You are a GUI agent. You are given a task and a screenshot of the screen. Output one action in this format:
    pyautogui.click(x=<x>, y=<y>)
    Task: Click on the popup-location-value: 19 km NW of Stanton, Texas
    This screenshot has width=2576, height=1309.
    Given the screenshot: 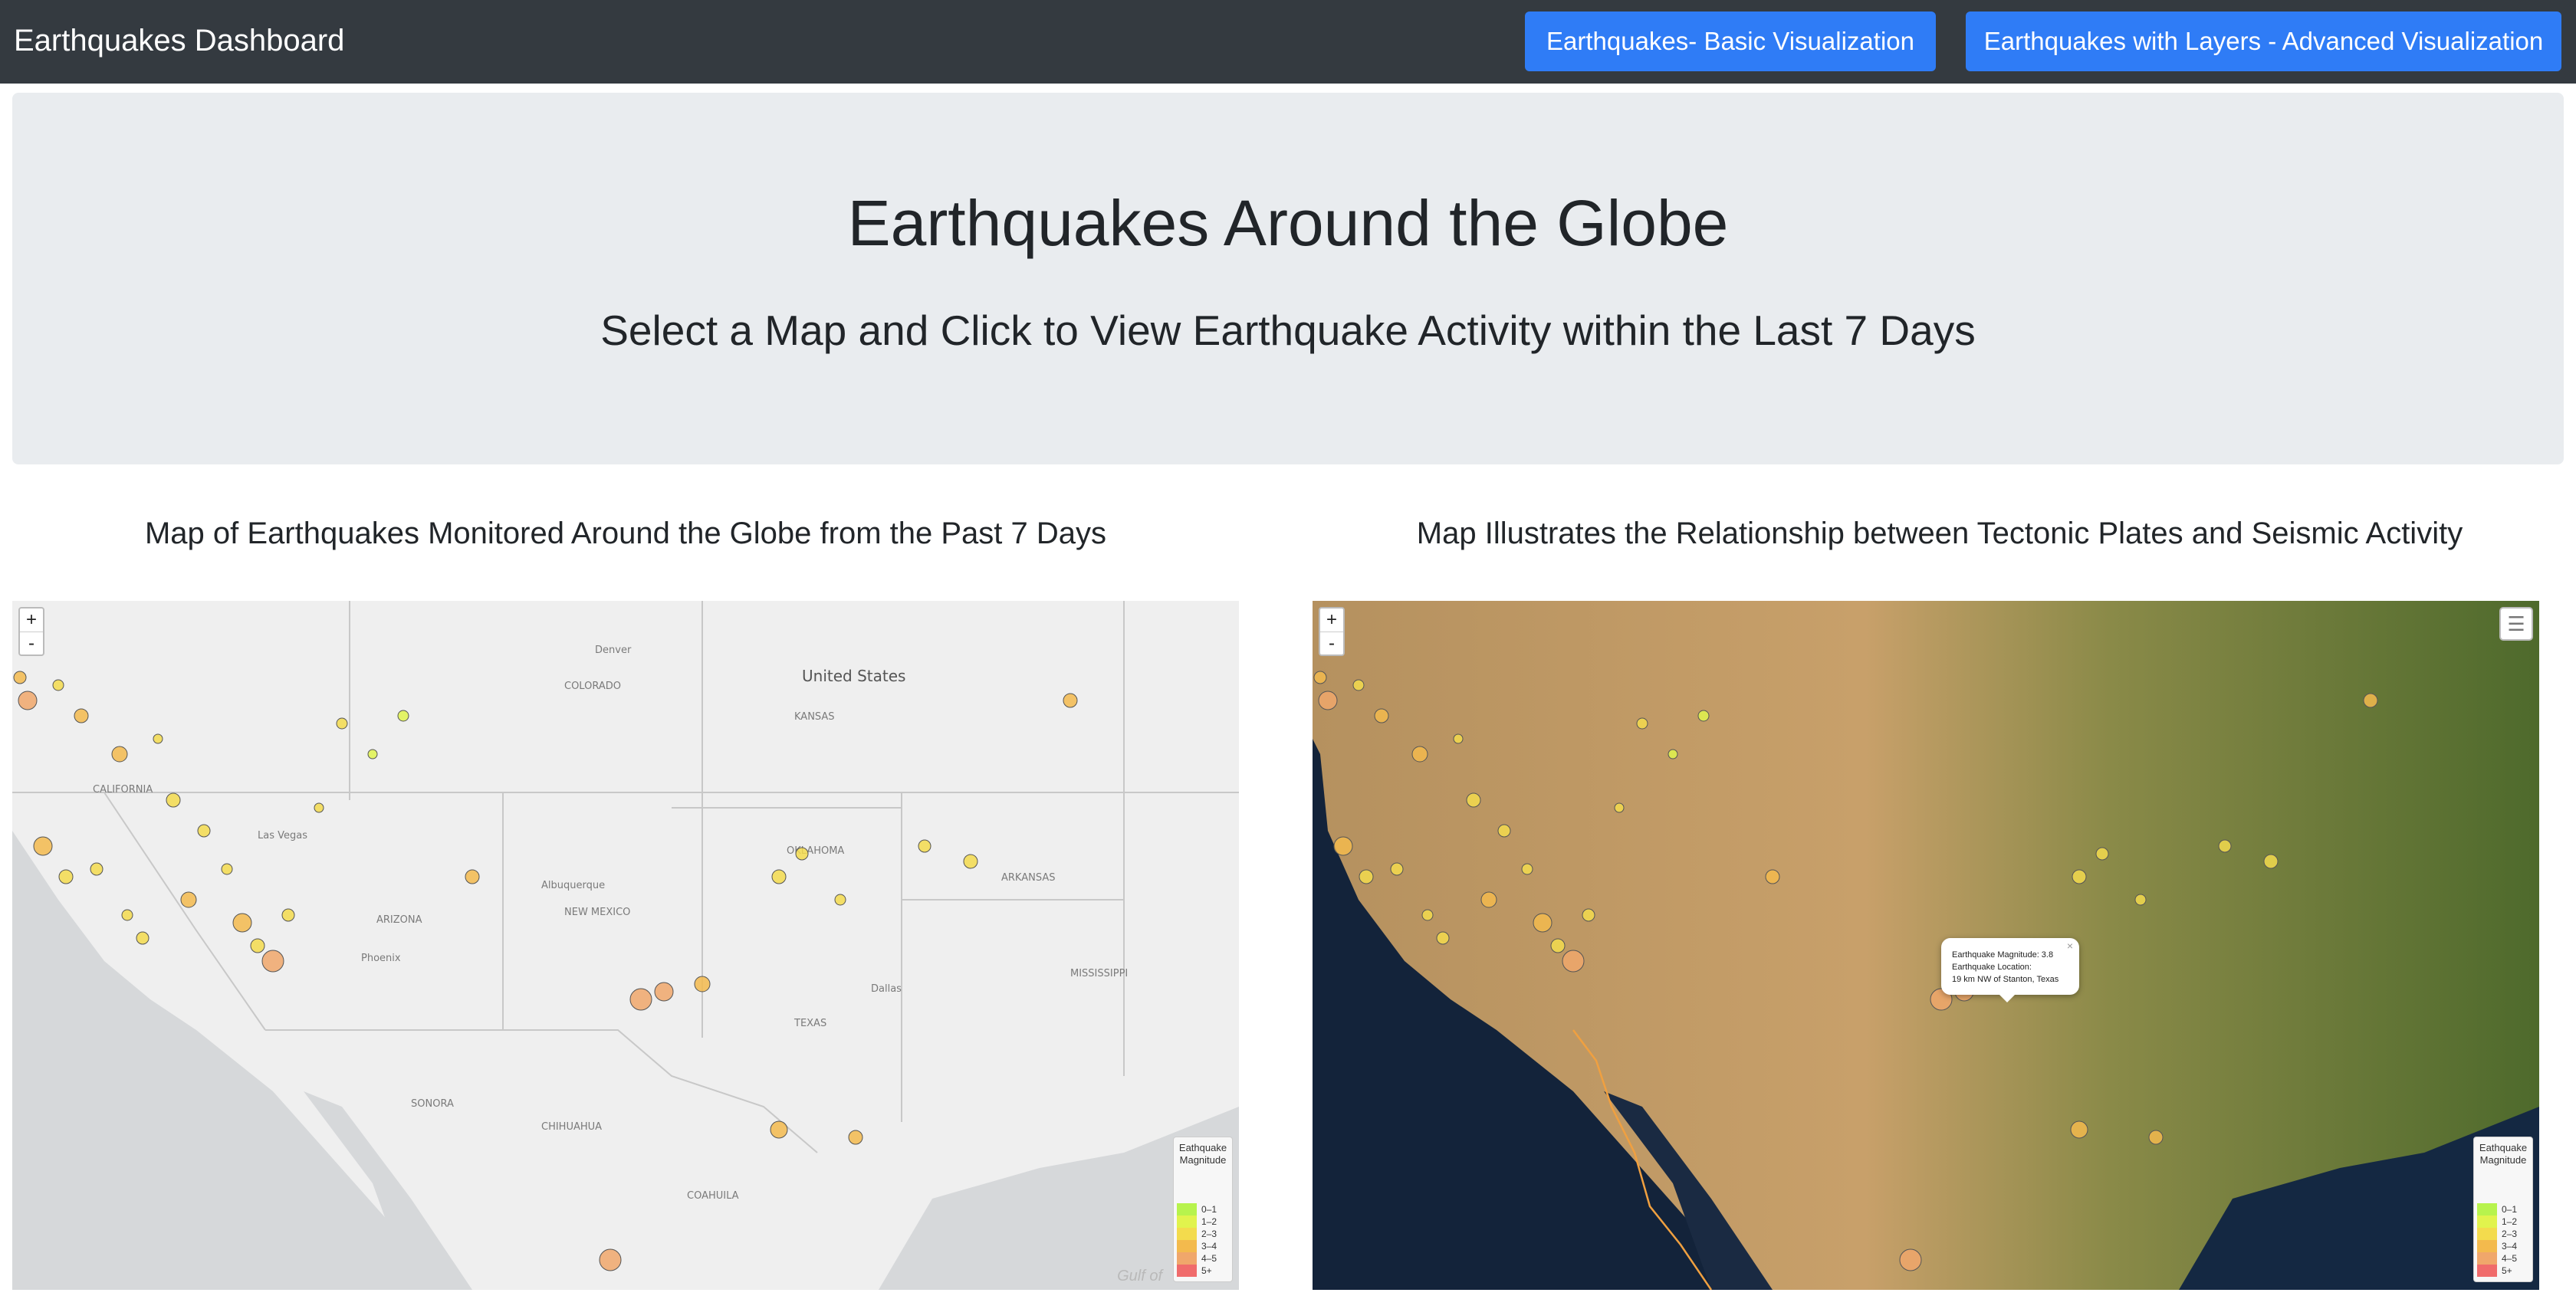 What is the action you would take?
    pyautogui.click(x=2006, y=980)
    